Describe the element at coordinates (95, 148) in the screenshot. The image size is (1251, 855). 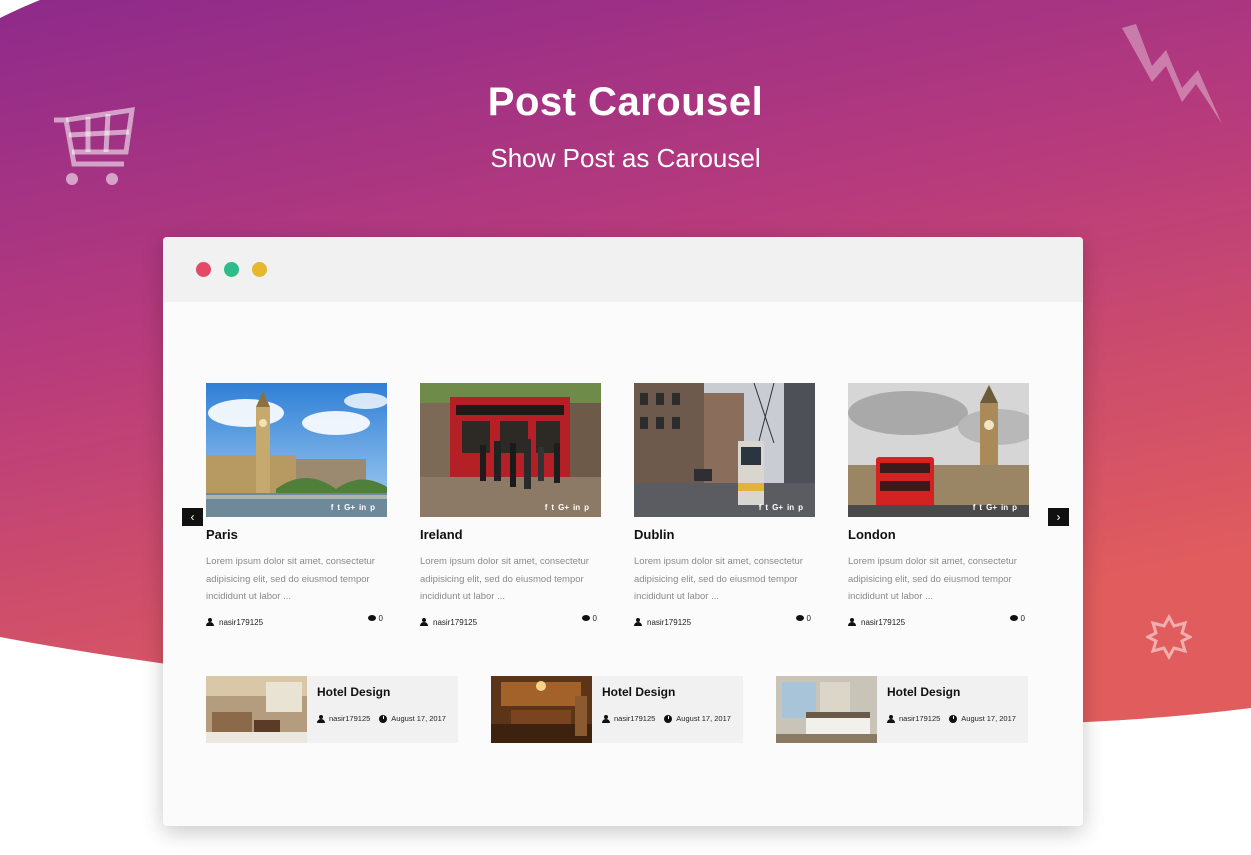
I see `shopping-cart-icon` at that location.